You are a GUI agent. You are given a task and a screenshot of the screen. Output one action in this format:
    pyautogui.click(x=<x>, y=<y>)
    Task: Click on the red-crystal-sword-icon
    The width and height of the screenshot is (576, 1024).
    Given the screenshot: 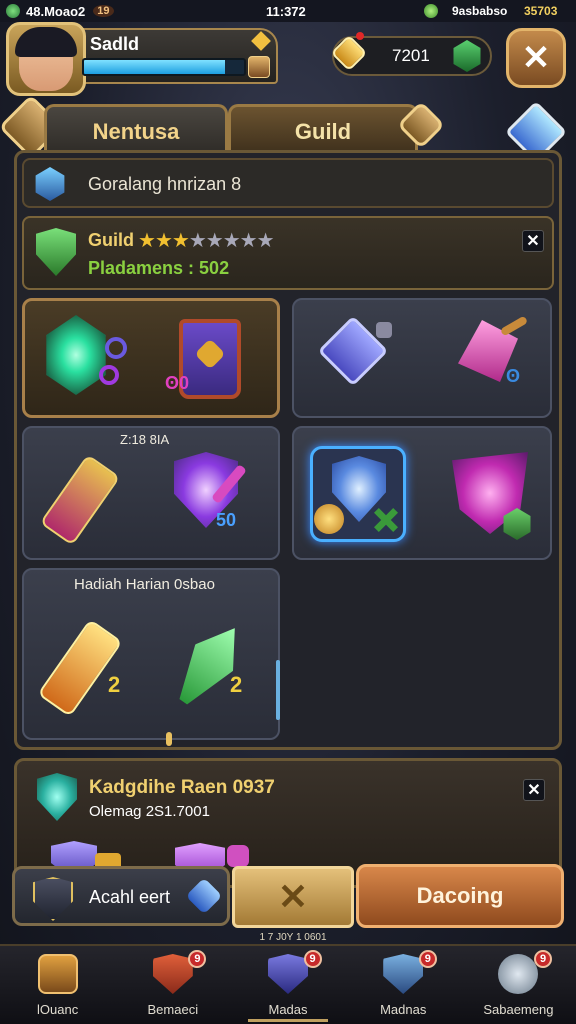 What is the action you would take?
    pyautogui.click(x=80, y=500)
    